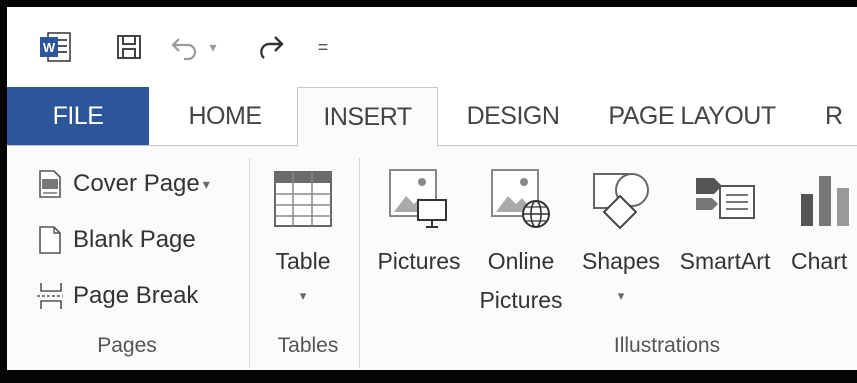 The width and height of the screenshot is (857, 383). I want to click on page-break-icon, so click(50, 296).